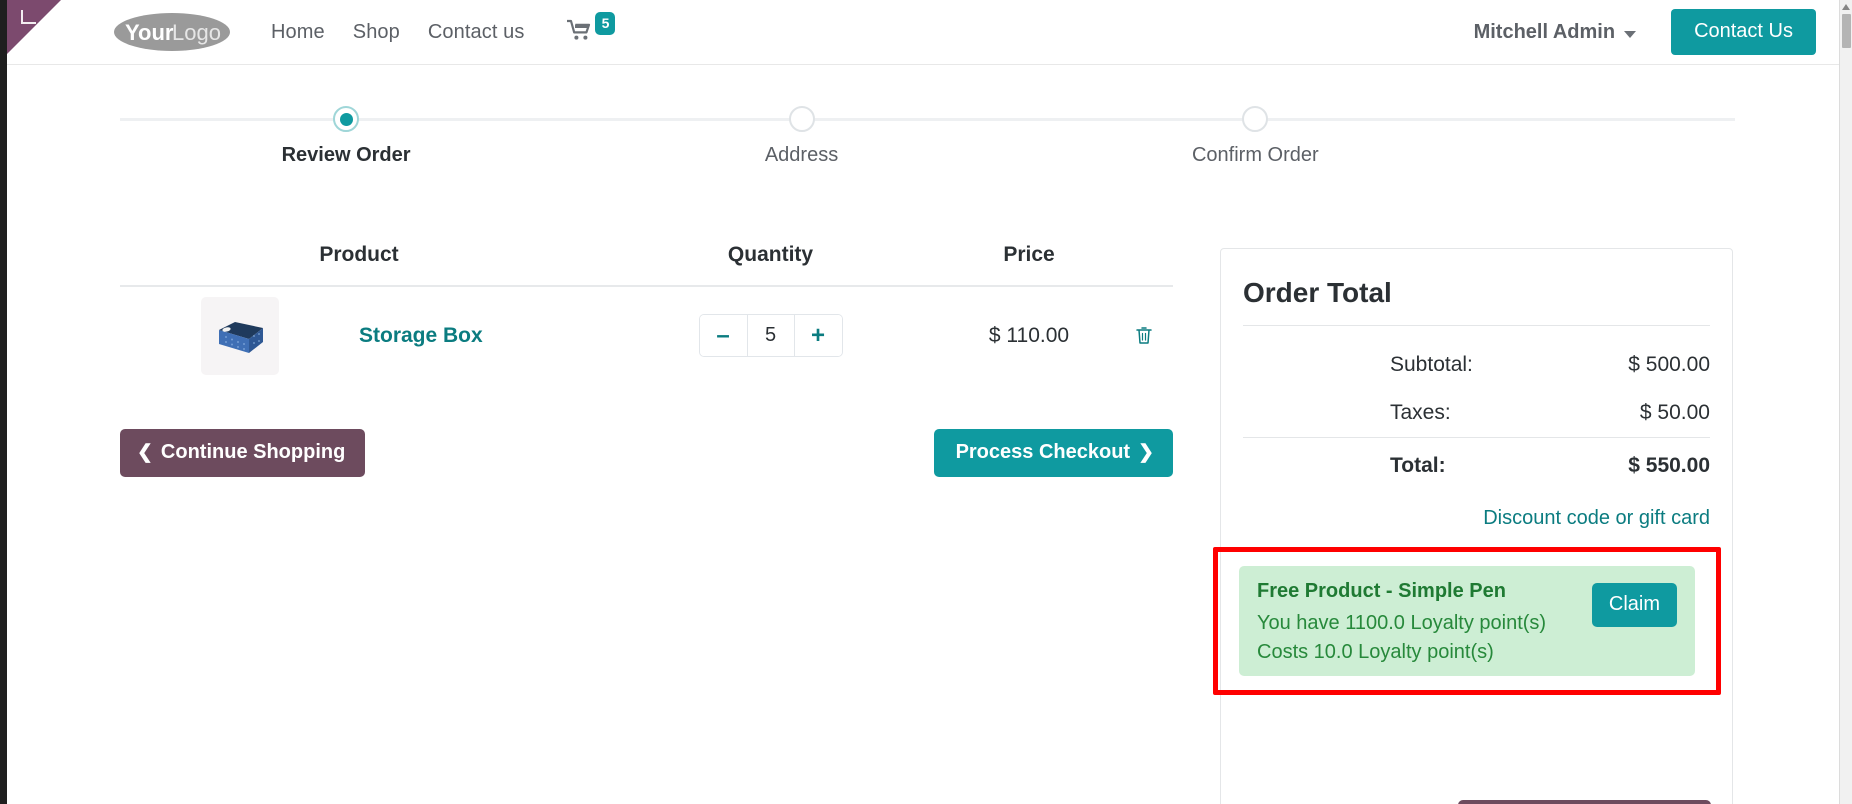 The height and width of the screenshot is (804, 1852). Describe the element at coordinates (1476, 510) in the screenshot. I see `discount-row: Discount code or gift card` at that location.